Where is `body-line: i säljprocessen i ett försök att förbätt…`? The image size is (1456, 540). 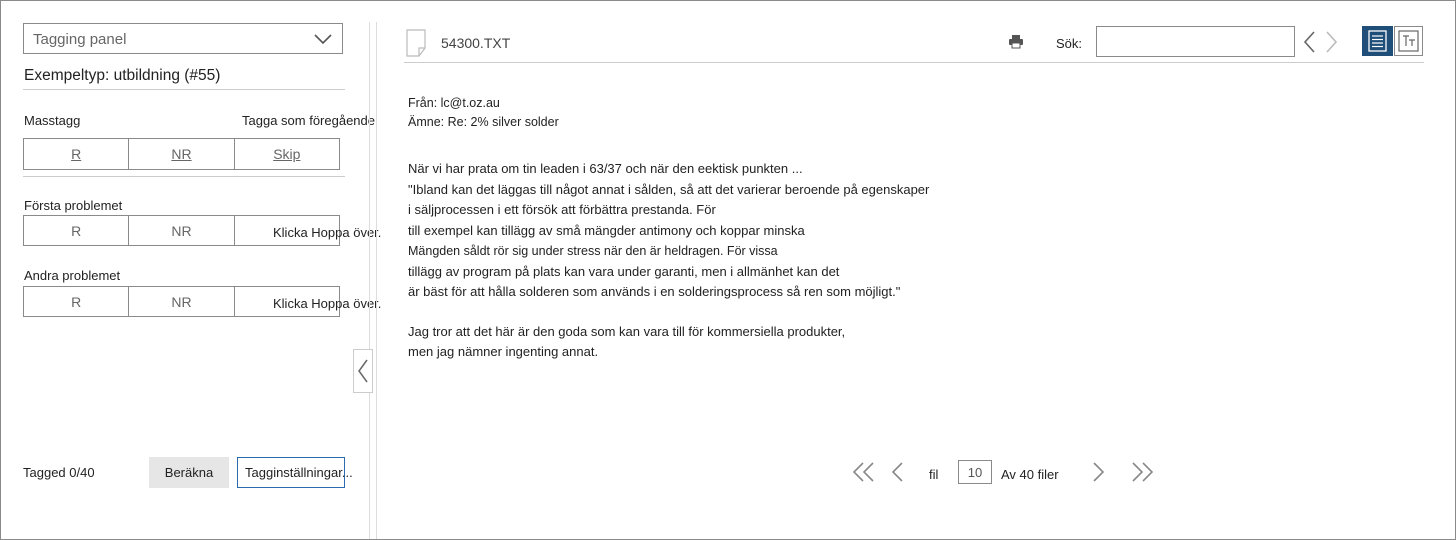
body-line: i säljprocessen i ett försök att förbätt… is located at coordinates (562, 209).